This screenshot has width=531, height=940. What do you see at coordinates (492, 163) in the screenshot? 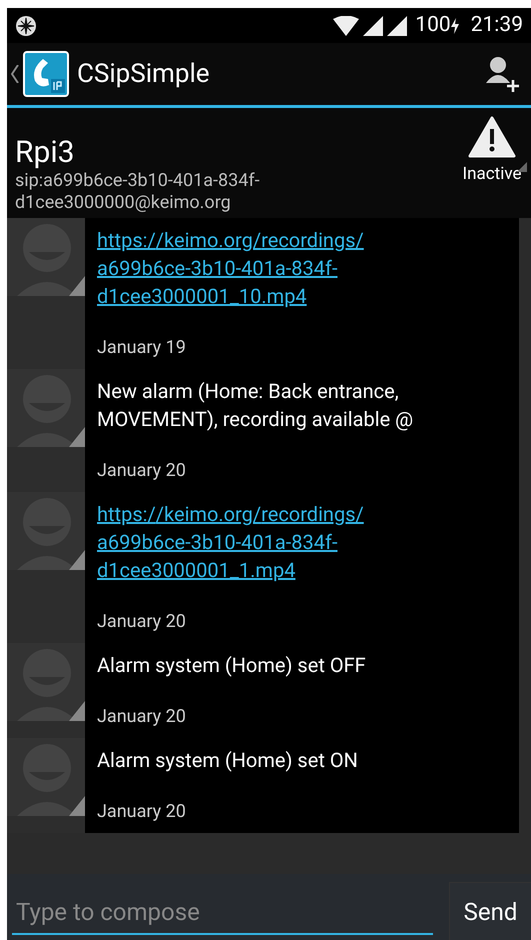
I see `account-status-button: Inactive` at bounding box center [492, 163].